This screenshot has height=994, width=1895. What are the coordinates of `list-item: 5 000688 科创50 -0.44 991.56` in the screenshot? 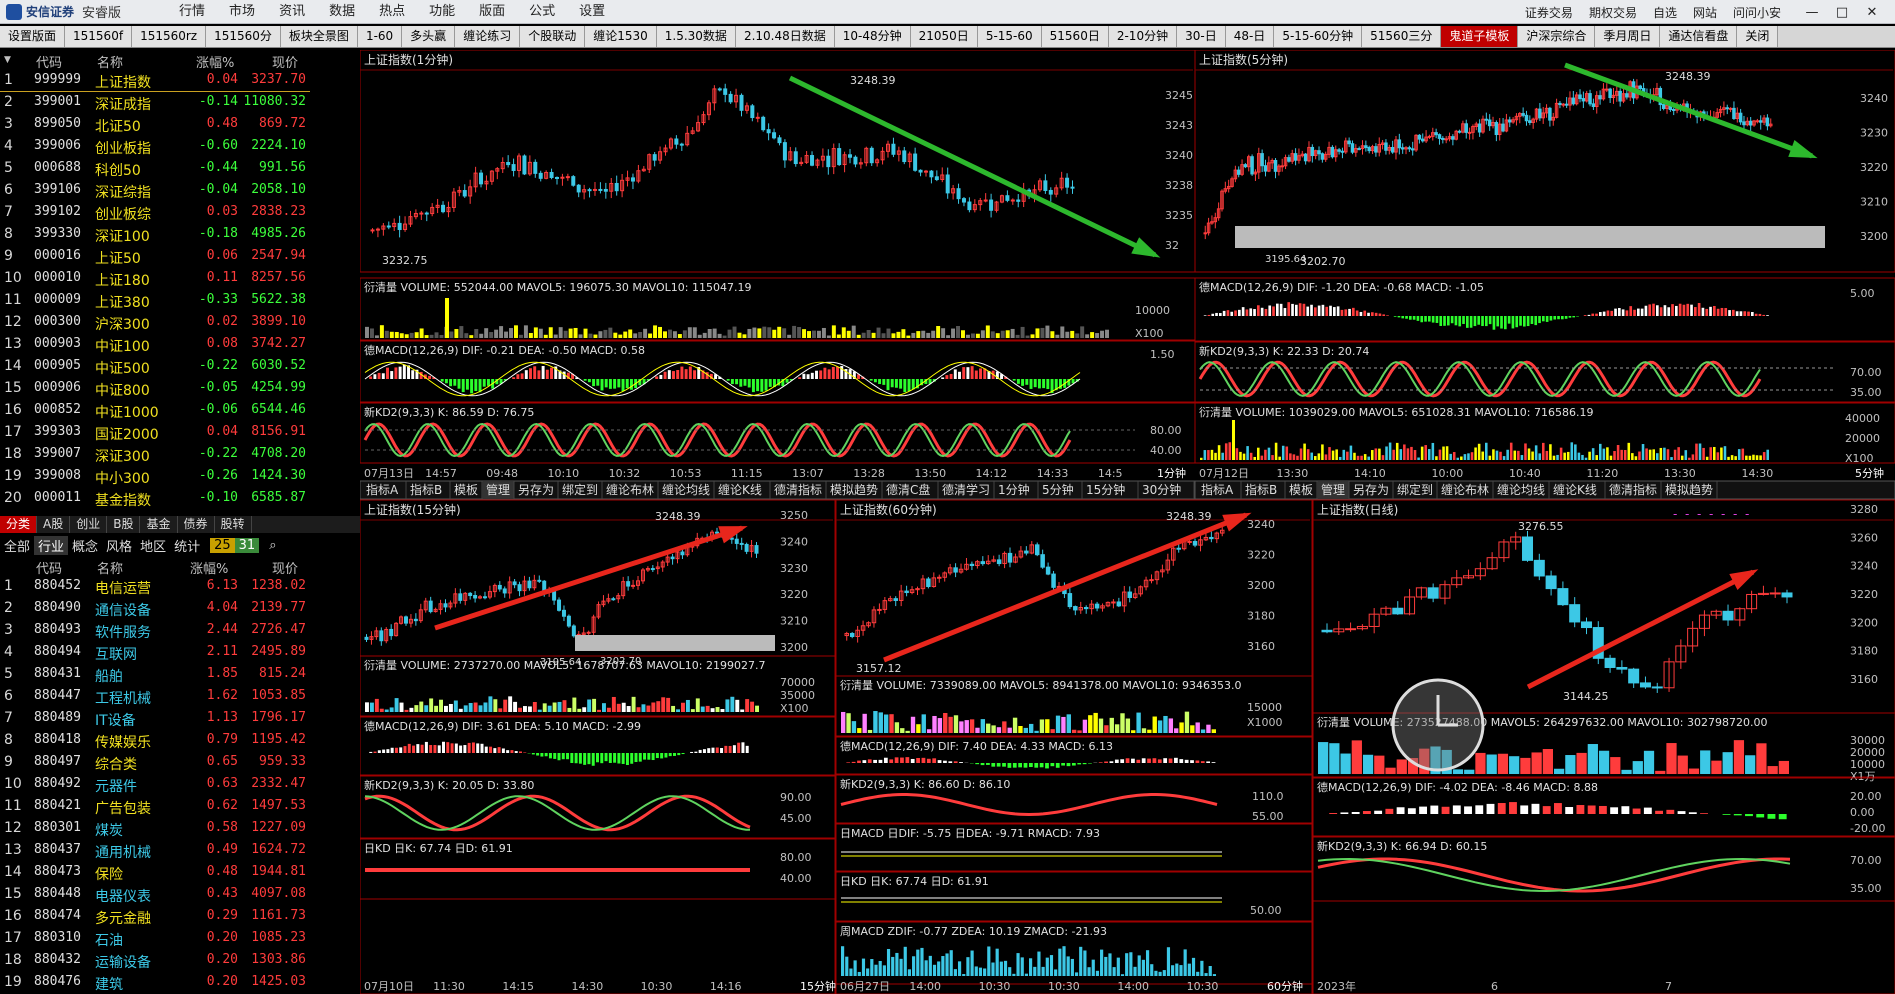 It's located at (155, 169).